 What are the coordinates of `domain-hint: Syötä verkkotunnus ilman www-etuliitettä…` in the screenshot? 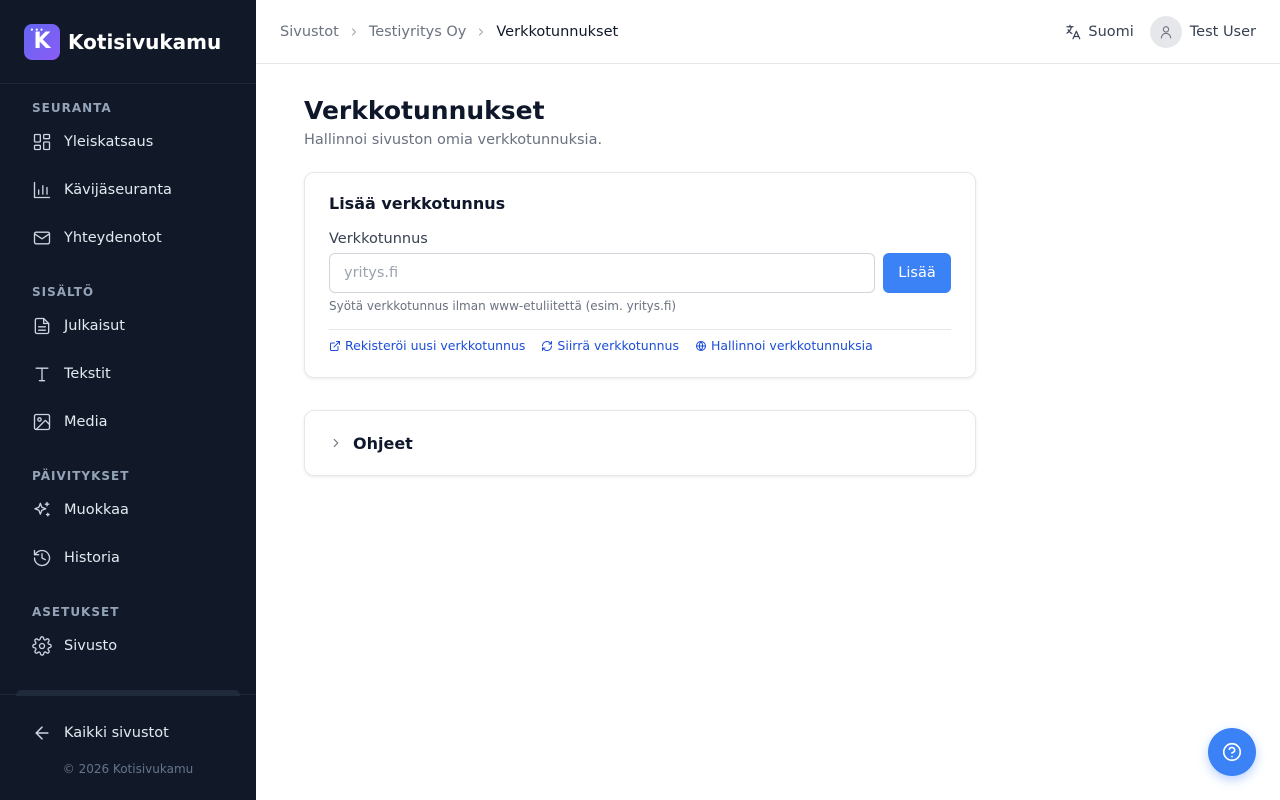 It's located at (503, 306).